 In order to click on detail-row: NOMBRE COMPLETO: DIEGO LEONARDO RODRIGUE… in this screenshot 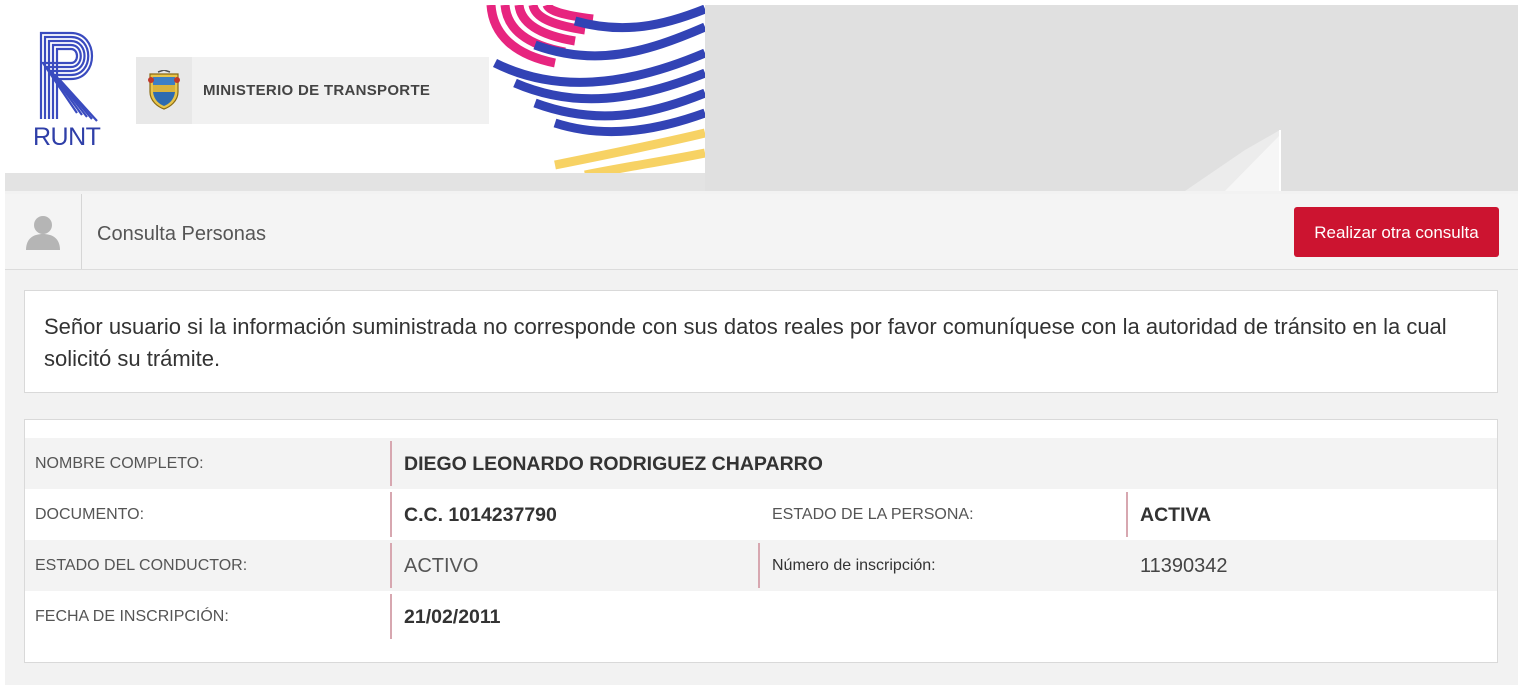, I will do `click(761, 463)`.